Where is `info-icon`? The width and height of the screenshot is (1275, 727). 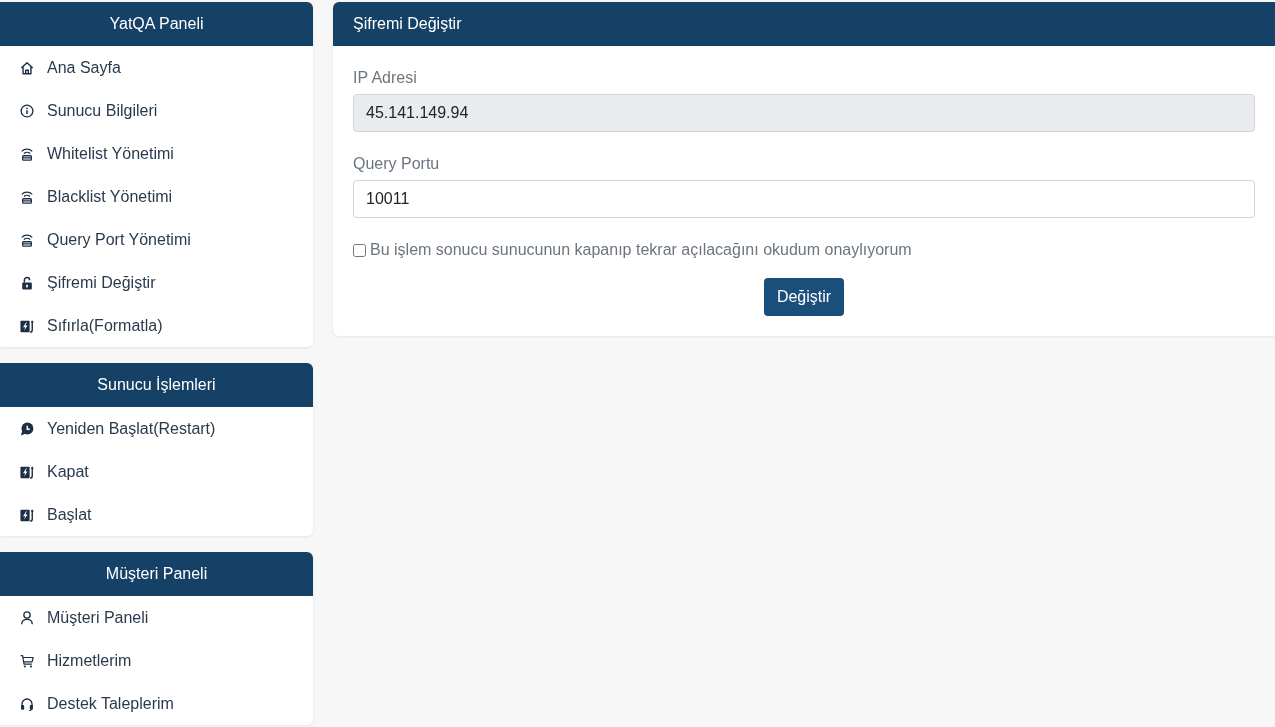
info-icon is located at coordinates (27, 110).